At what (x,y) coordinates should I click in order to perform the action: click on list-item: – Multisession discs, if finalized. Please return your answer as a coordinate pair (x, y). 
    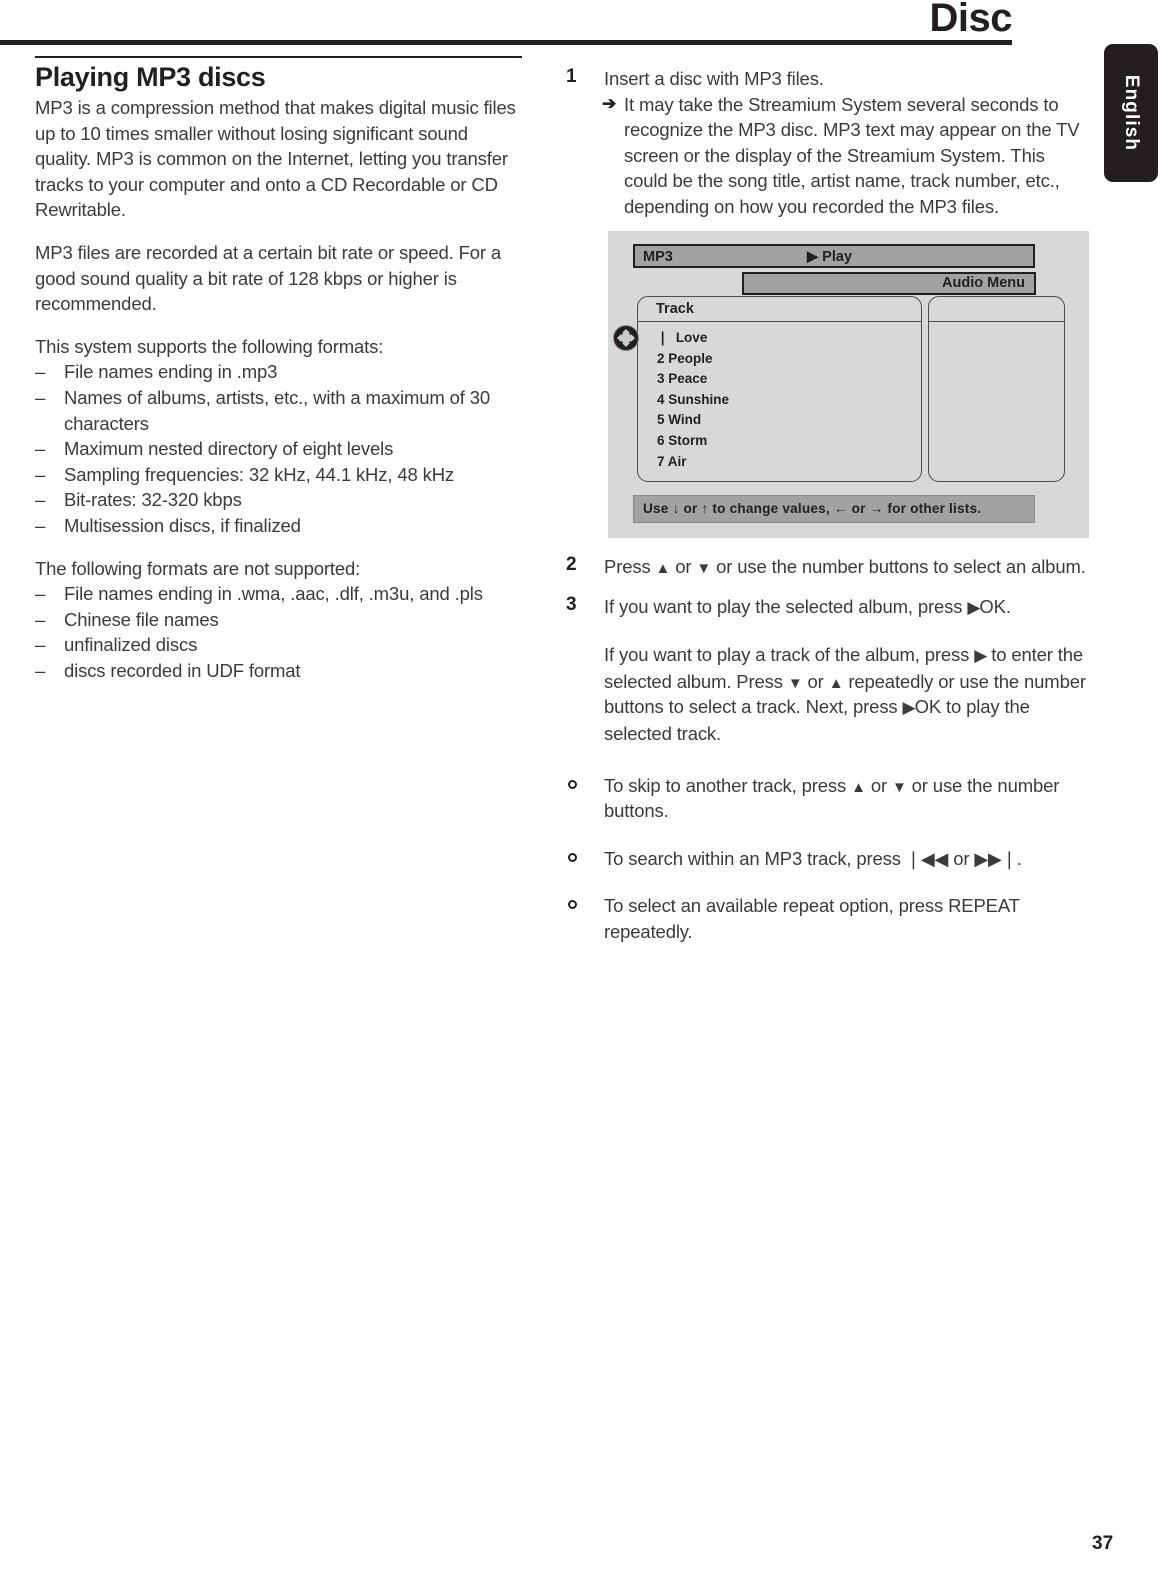
    Looking at the image, I should click on (280, 526).